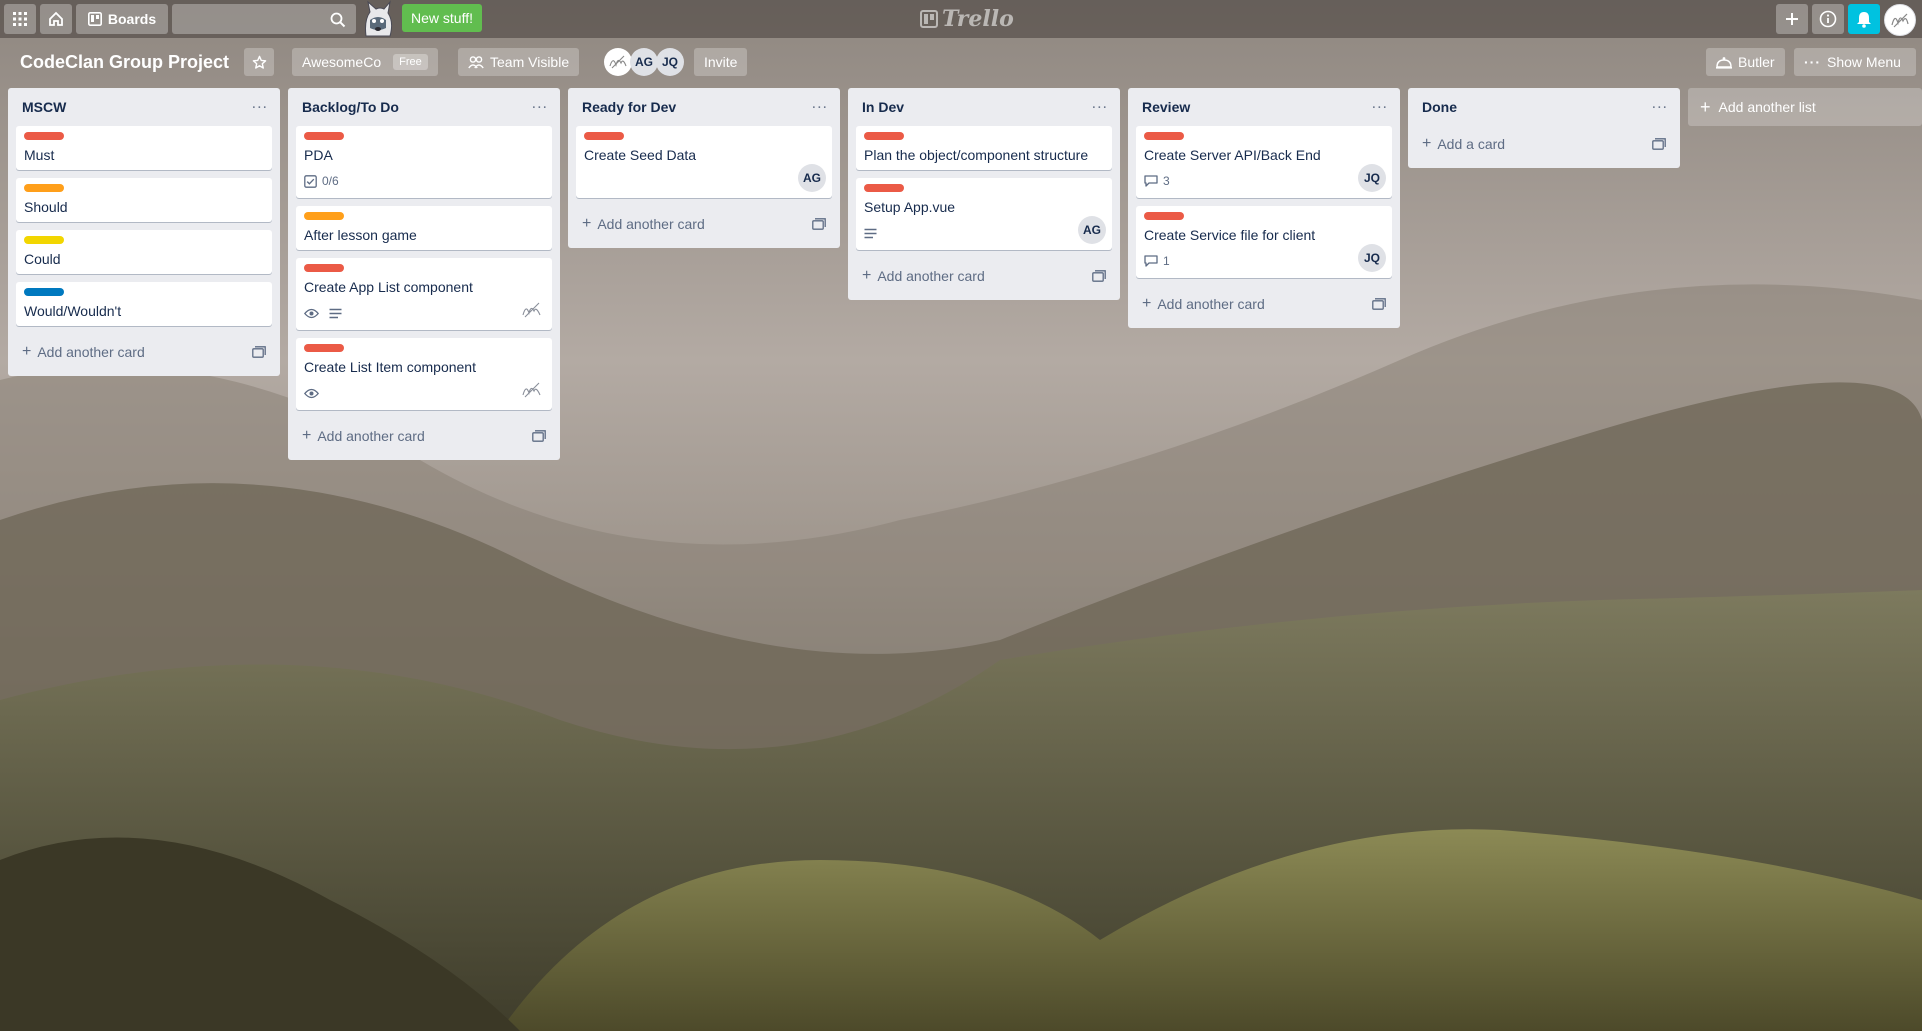 This screenshot has height=1031, width=1922. I want to click on boards-icon, so click(94, 19).